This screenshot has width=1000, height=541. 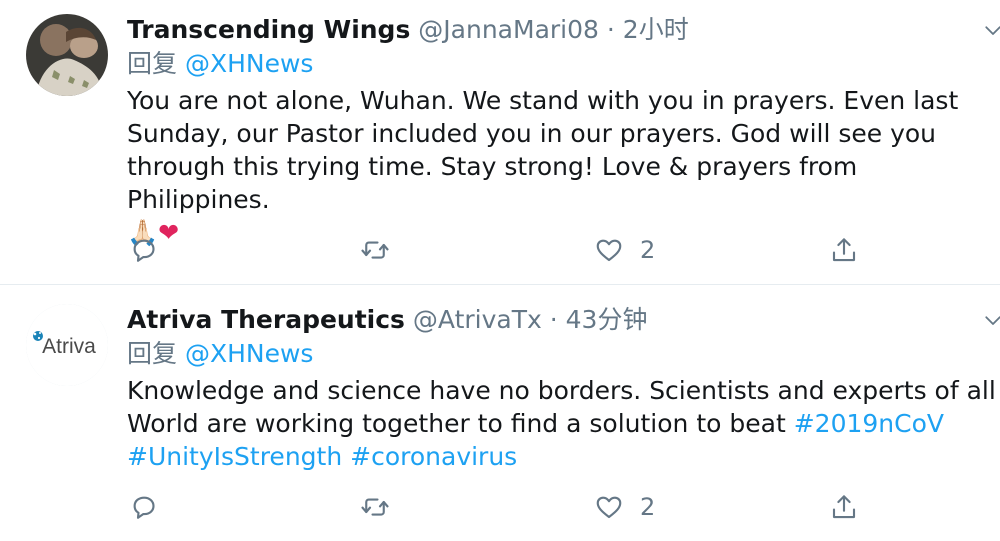 I want to click on tweet-header: Atriva Therapeutics @AtrivaTx · 43分钟, so click(x=387, y=320).